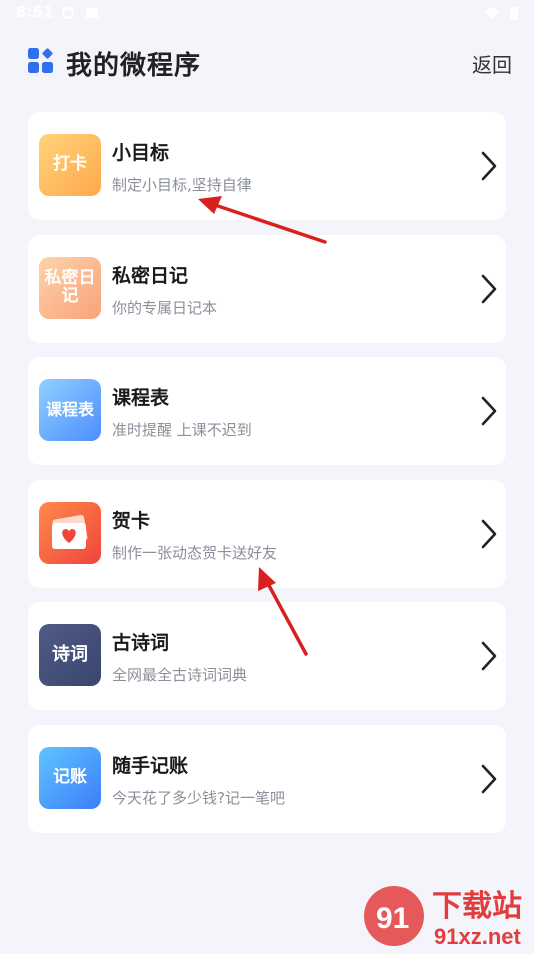 Image resolution: width=534 pixels, height=954 pixels. What do you see at coordinates (392, 918) in the screenshot?
I see `svg-text: 91` at bounding box center [392, 918].